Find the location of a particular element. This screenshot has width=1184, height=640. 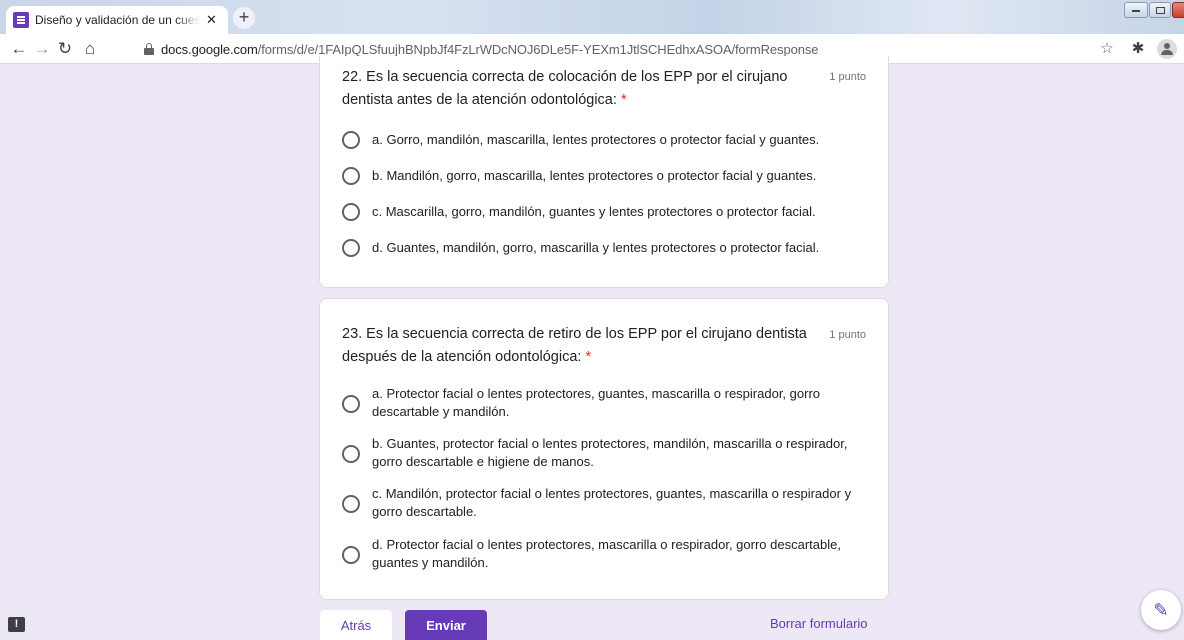

puzzle-icon: ✱ is located at coordinates (1138, 49).